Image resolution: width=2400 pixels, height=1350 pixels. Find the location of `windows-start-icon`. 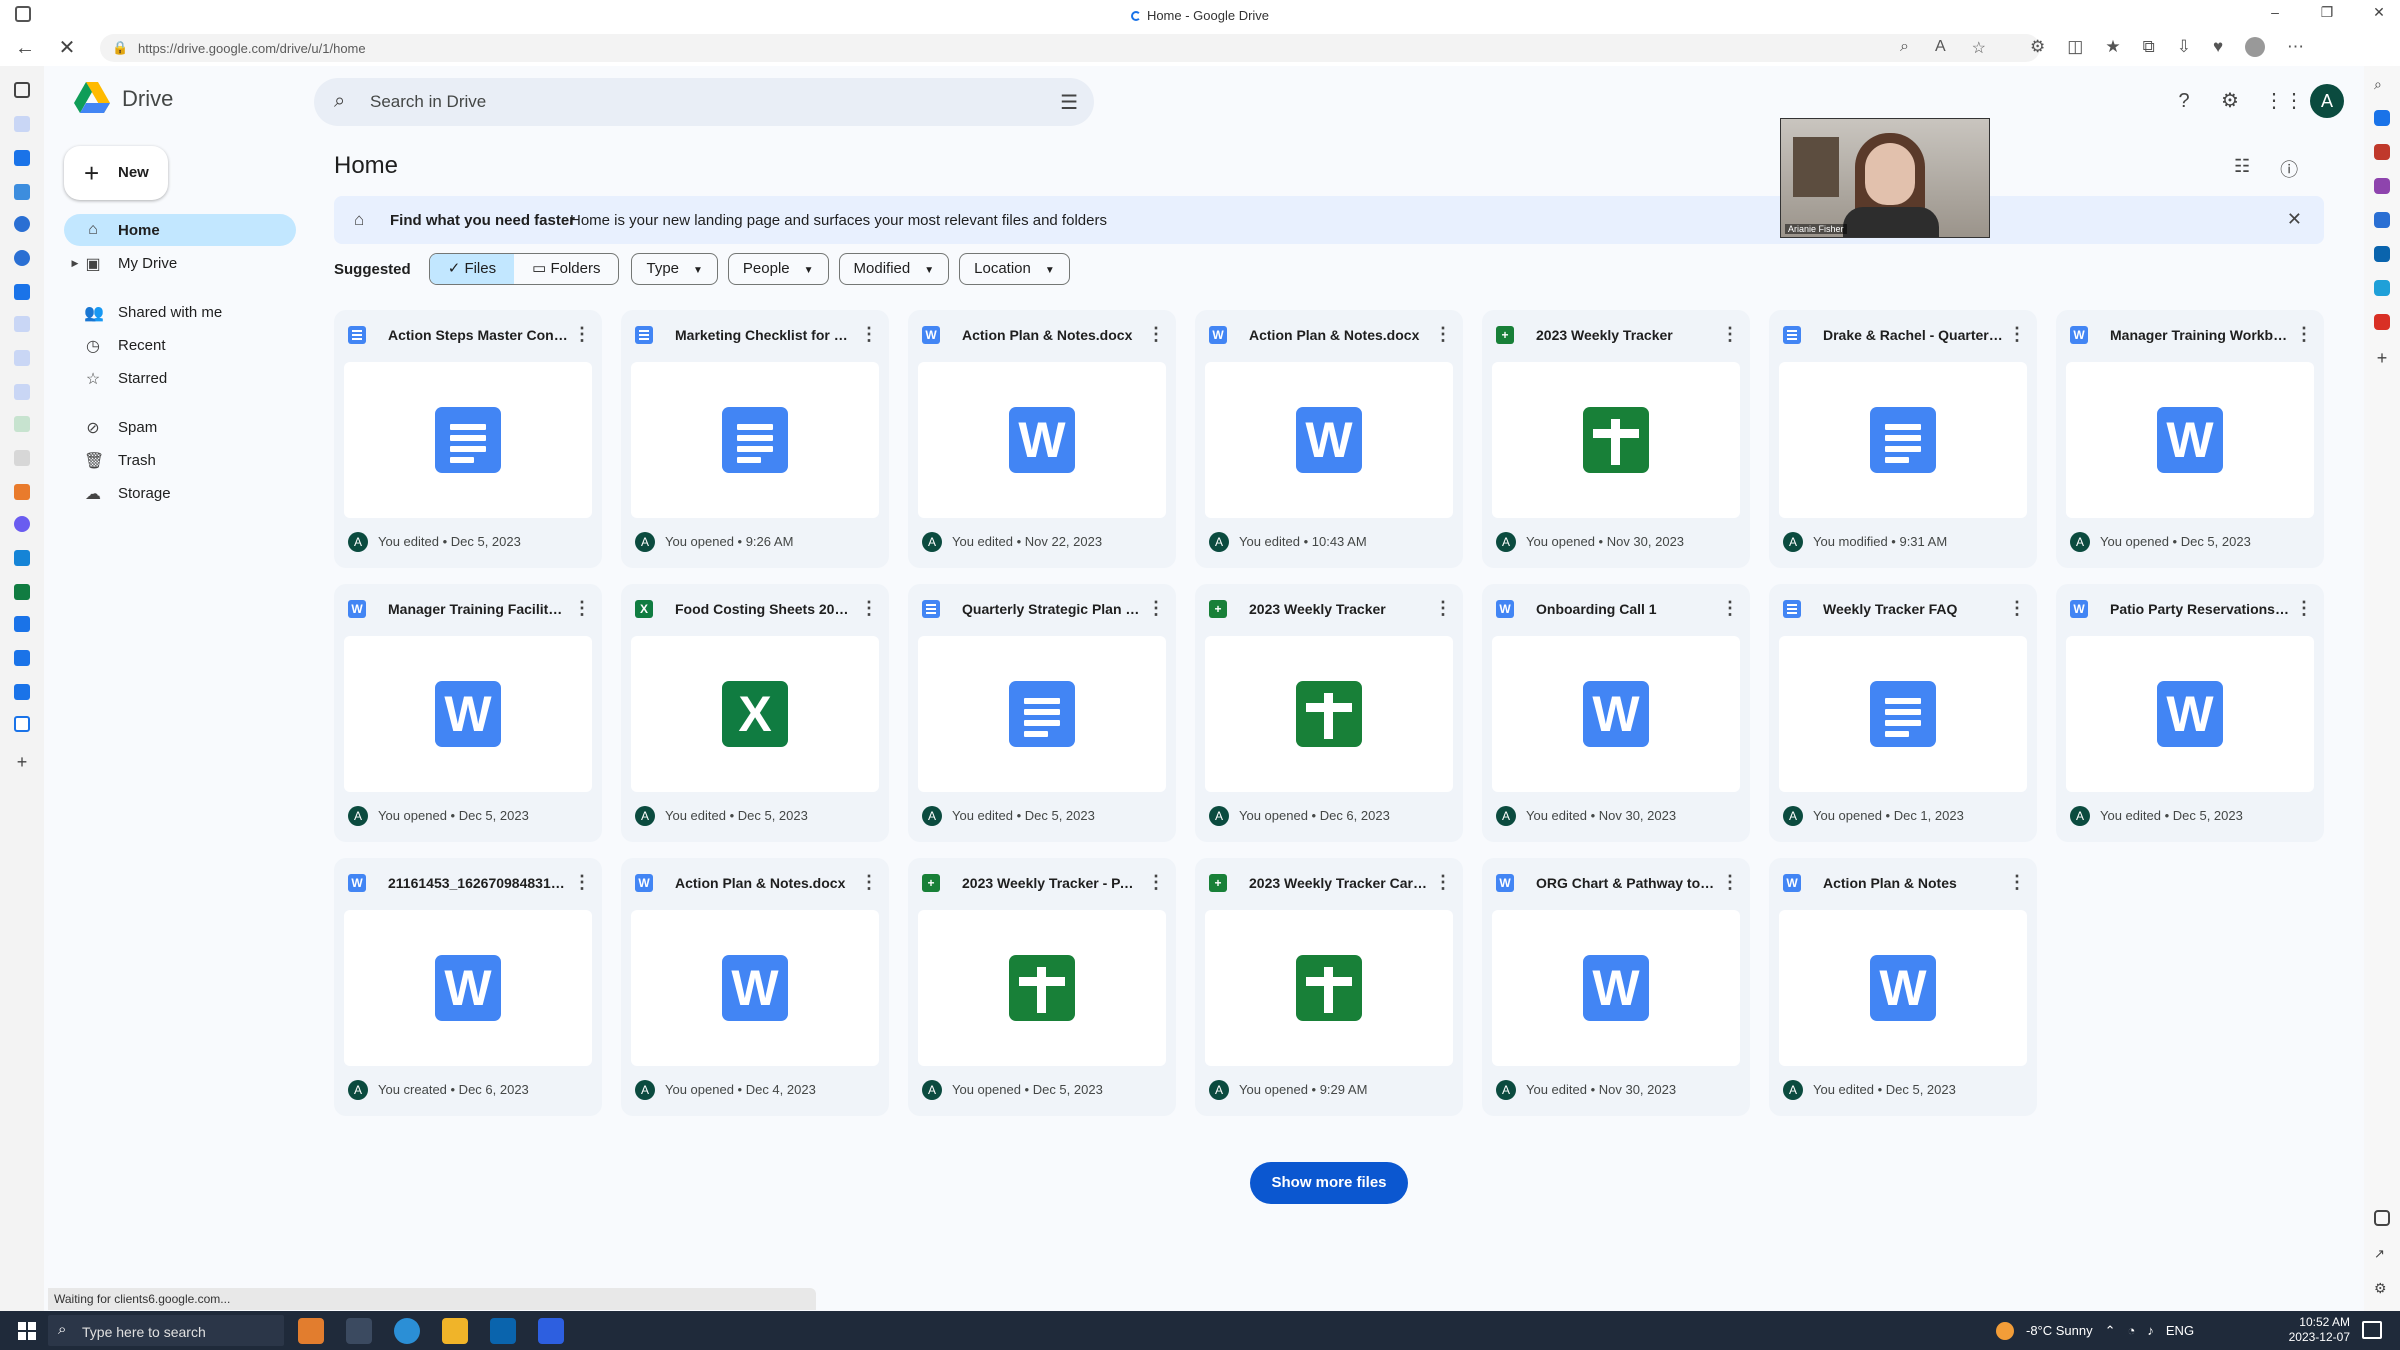

windows-start-icon is located at coordinates (27, 1331).